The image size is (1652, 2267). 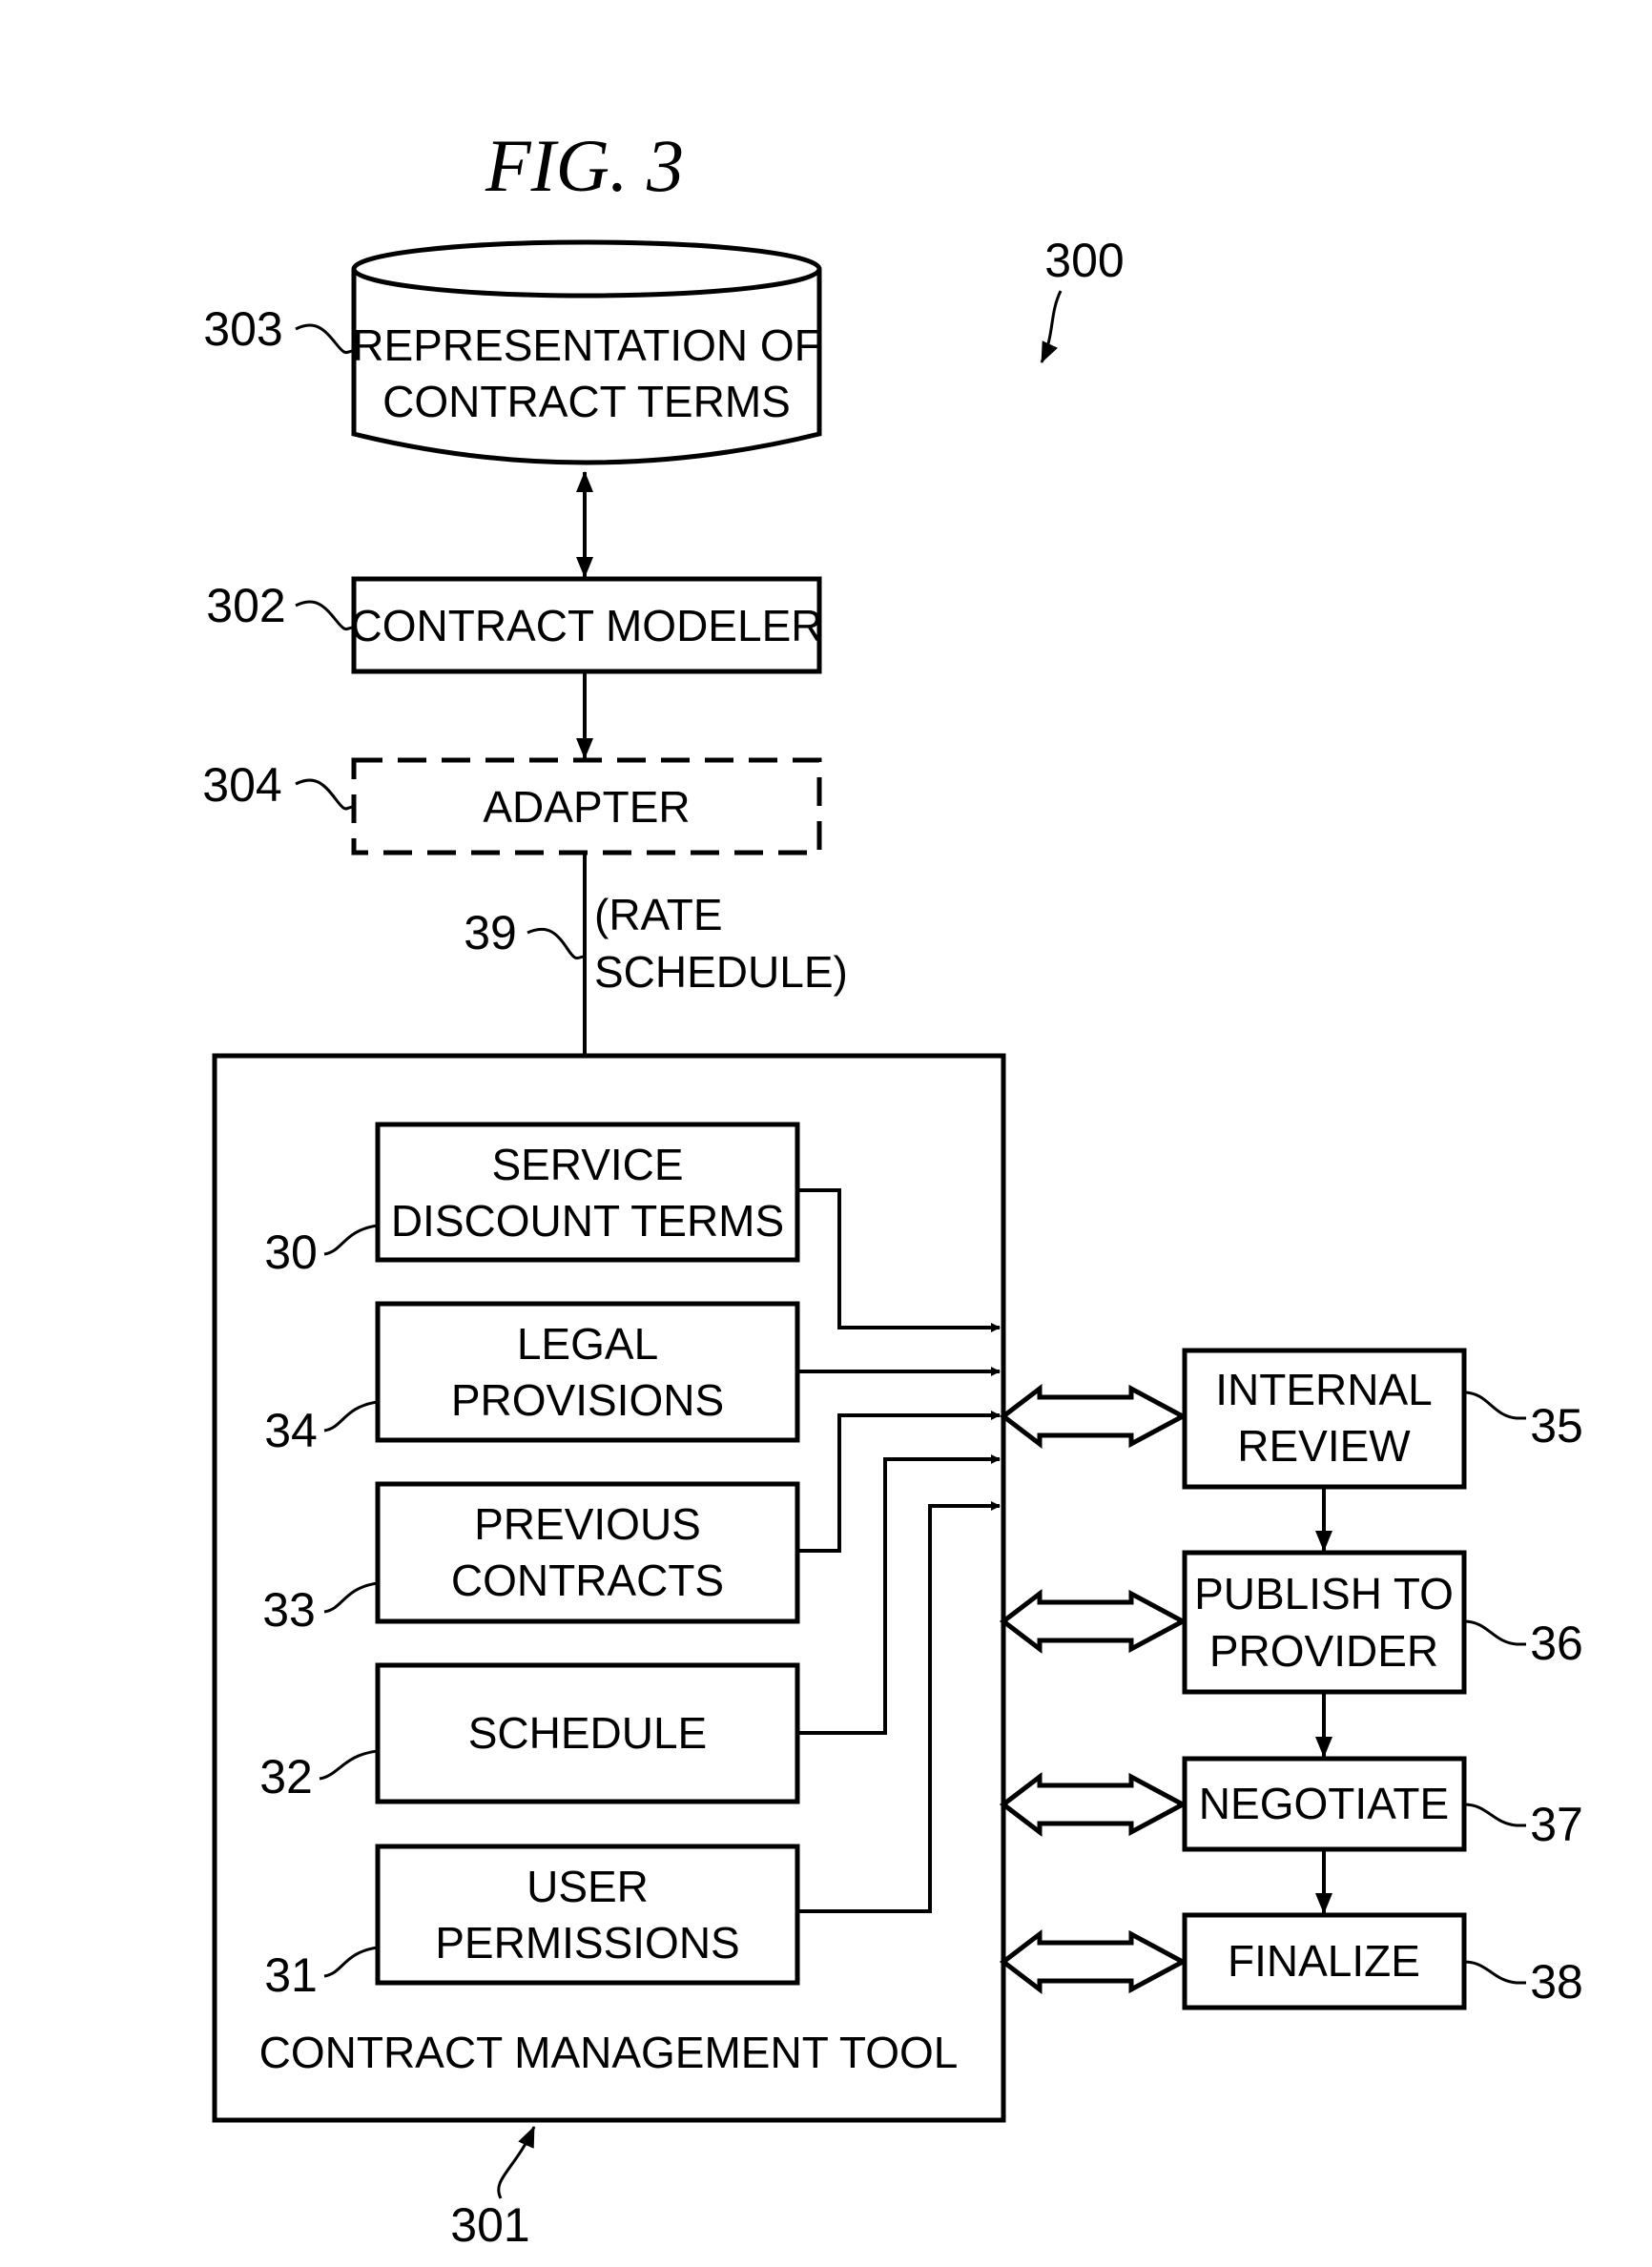 I want to click on workflow-line: NEGOTIATE, so click(x=1324, y=1803).